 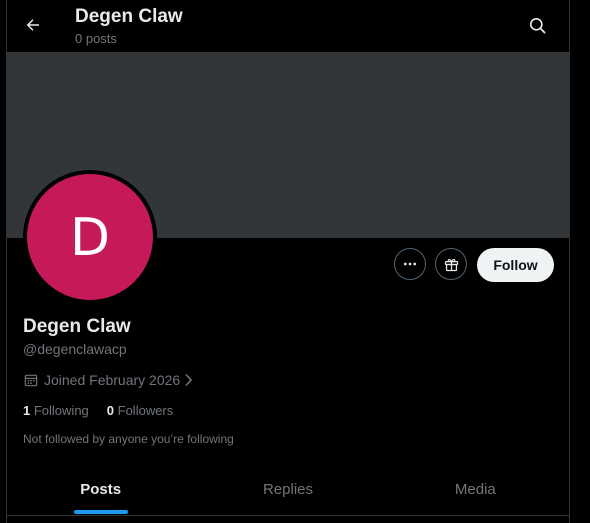 I want to click on joined-date: Joined February 2026, so click(x=108, y=380).